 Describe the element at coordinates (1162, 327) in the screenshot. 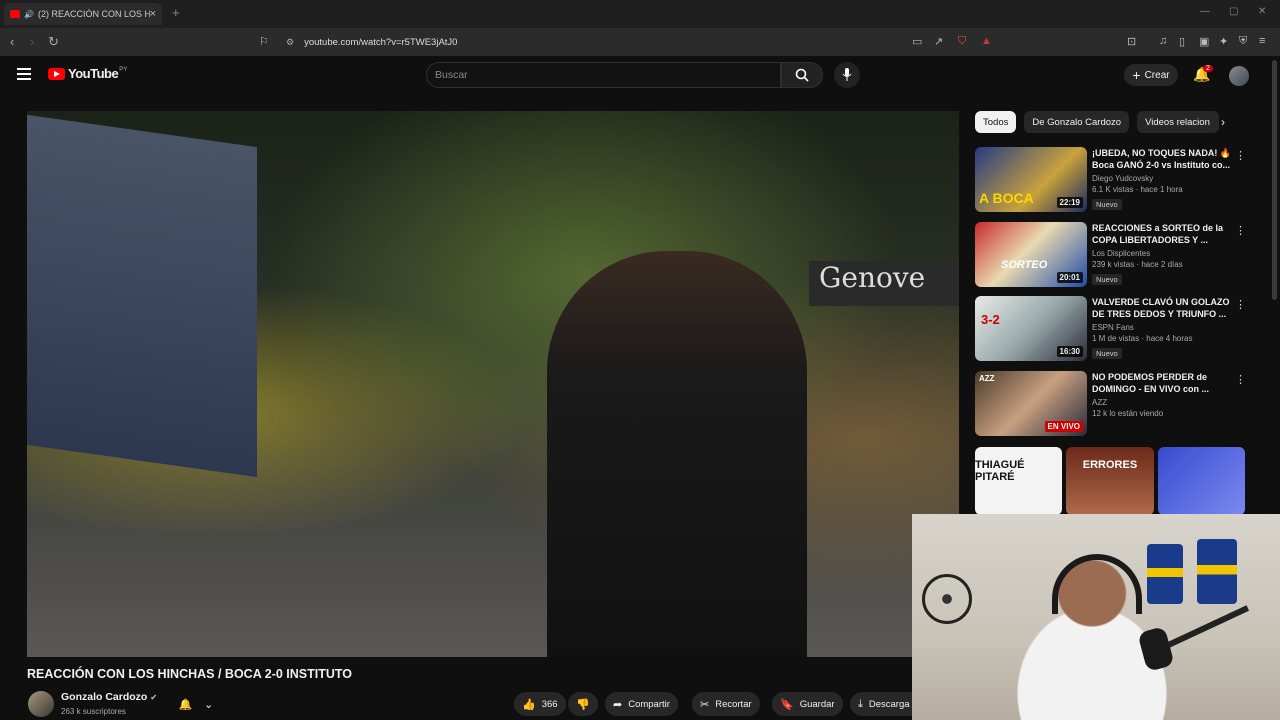

I see `rec-channel: ESPN Fans` at that location.